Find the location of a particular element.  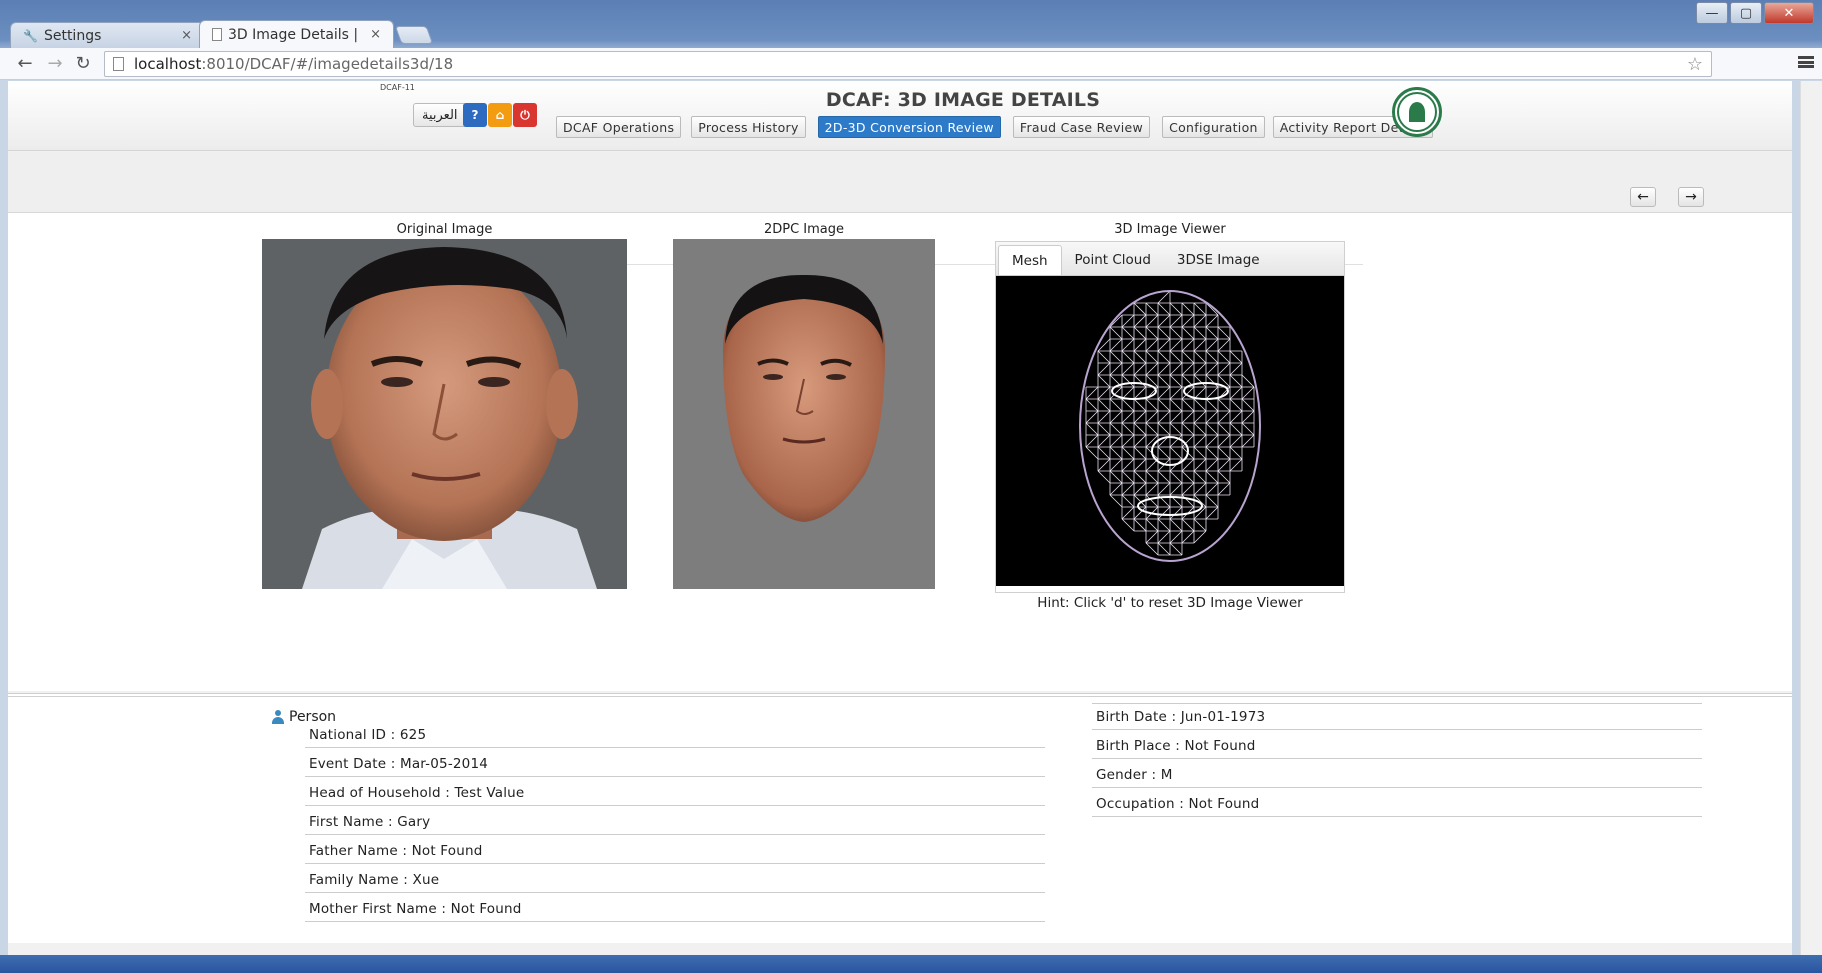

browser-tab-image-details: 3D Image Details | D × is located at coordinates (296, 34).